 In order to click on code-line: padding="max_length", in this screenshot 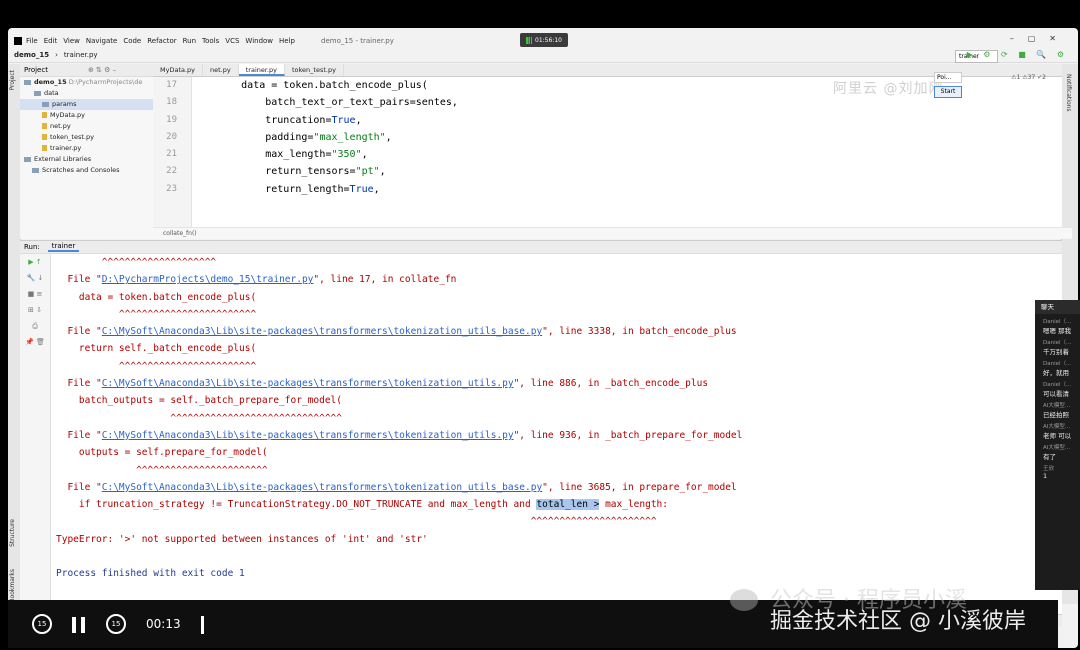, I will do `click(325, 137)`.